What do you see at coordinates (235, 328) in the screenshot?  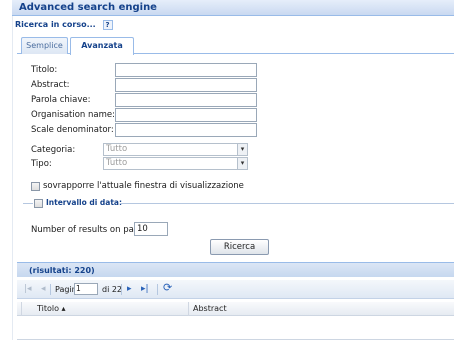 I see `results-grid-body` at bounding box center [235, 328].